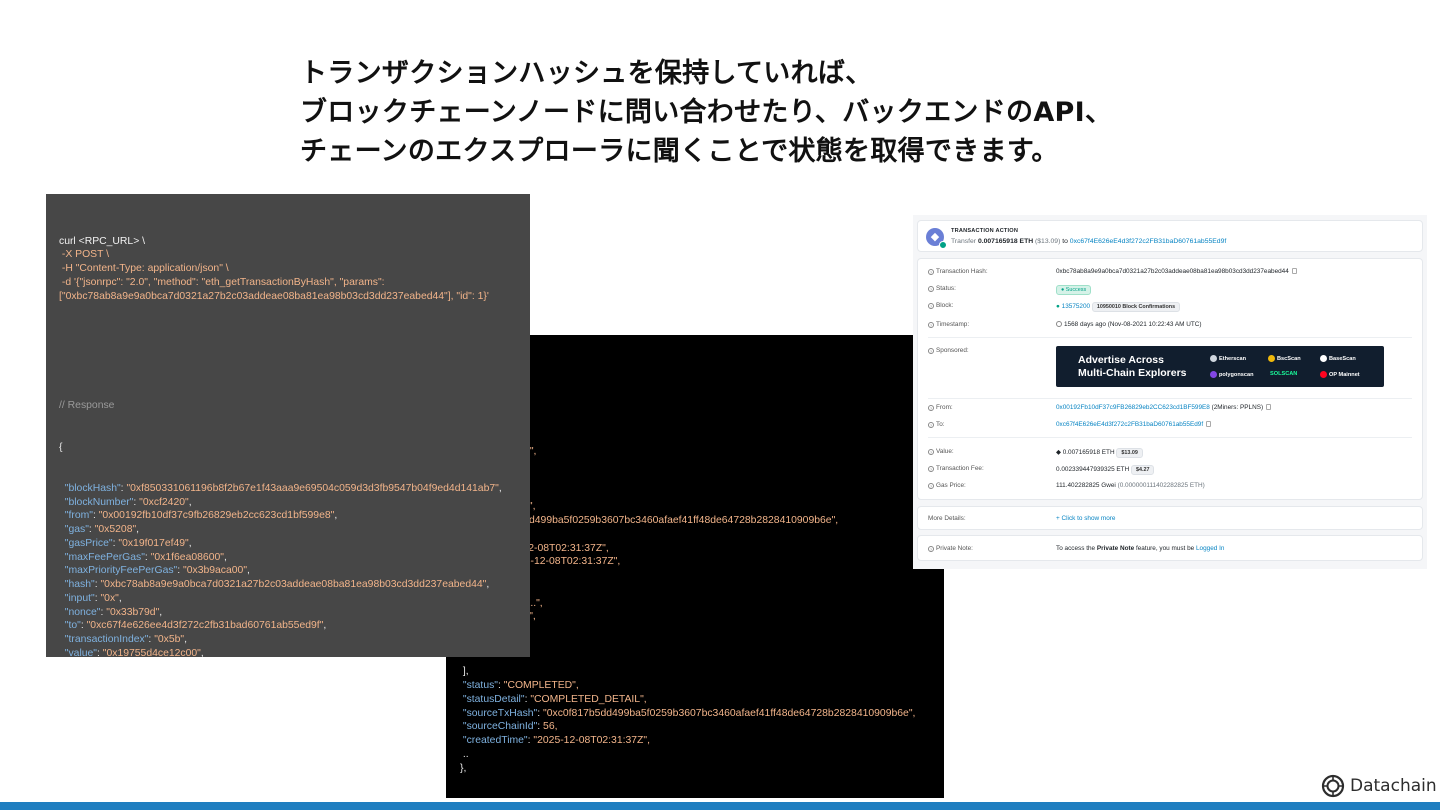 This screenshot has width=1440, height=810. What do you see at coordinates (134, 652) in the screenshot?
I see `response-field: "value": "0x19755d4ce12c00",` at bounding box center [134, 652].